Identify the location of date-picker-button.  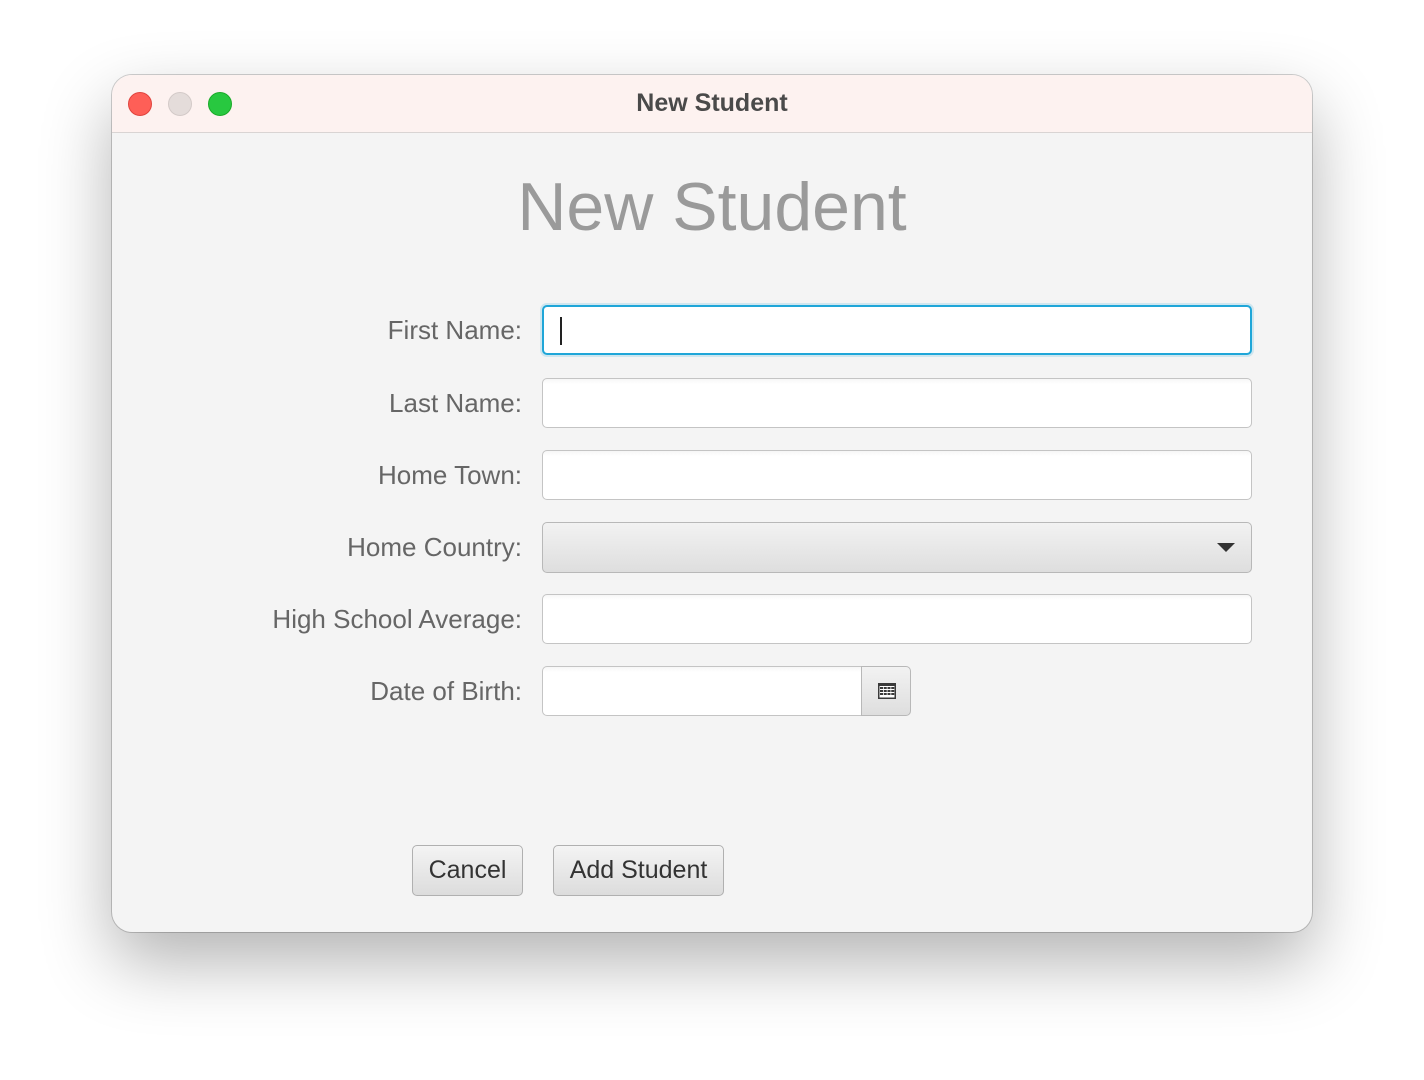
(886, 691).